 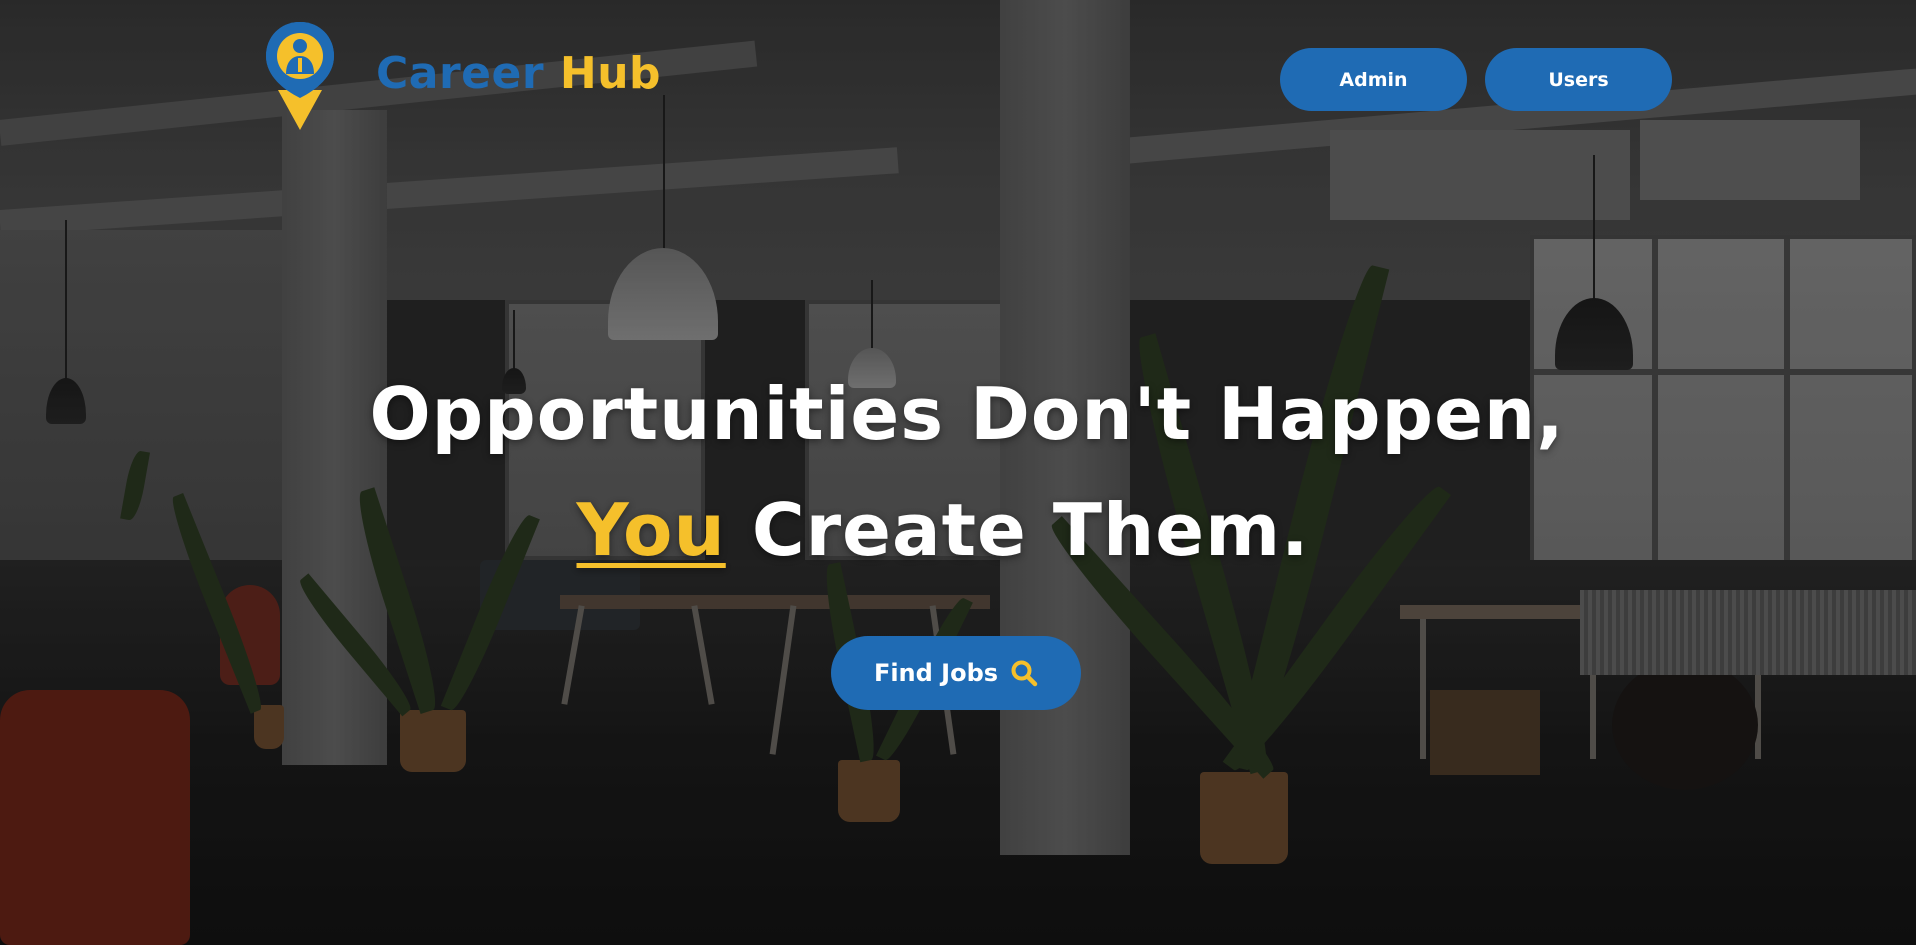 I want to click on users-button: Users, so click(x=1578, y=79).